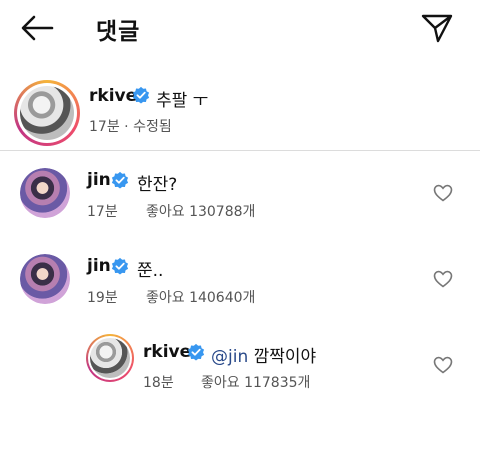 Image resolution: width=480 pixels, height=453 pixels. I want to click on comment-text: 한잔?, so click(157, 185).